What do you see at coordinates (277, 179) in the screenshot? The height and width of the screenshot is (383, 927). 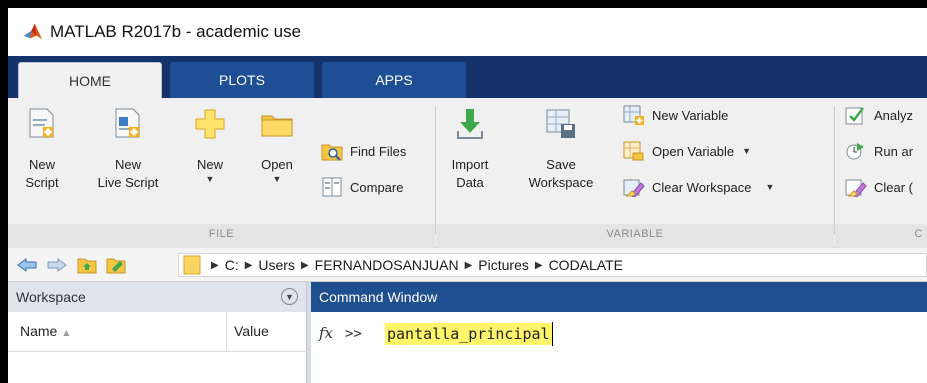 I see `open-dropdown-caret-icon: ▼` at bounding box center [277, 179].